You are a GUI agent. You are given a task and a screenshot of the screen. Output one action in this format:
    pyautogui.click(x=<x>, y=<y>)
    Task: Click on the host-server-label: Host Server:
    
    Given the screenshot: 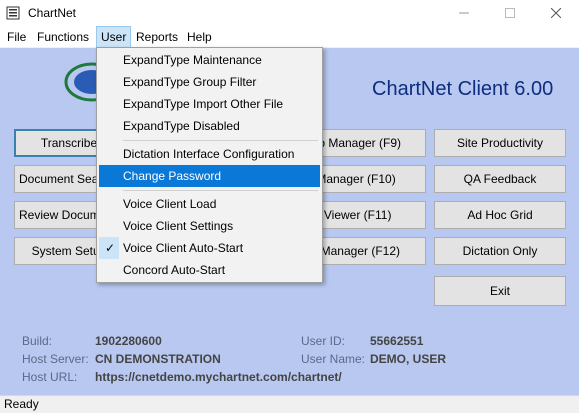 What is the action you would take?
    pyautogui.click(x=55, y=359)
    